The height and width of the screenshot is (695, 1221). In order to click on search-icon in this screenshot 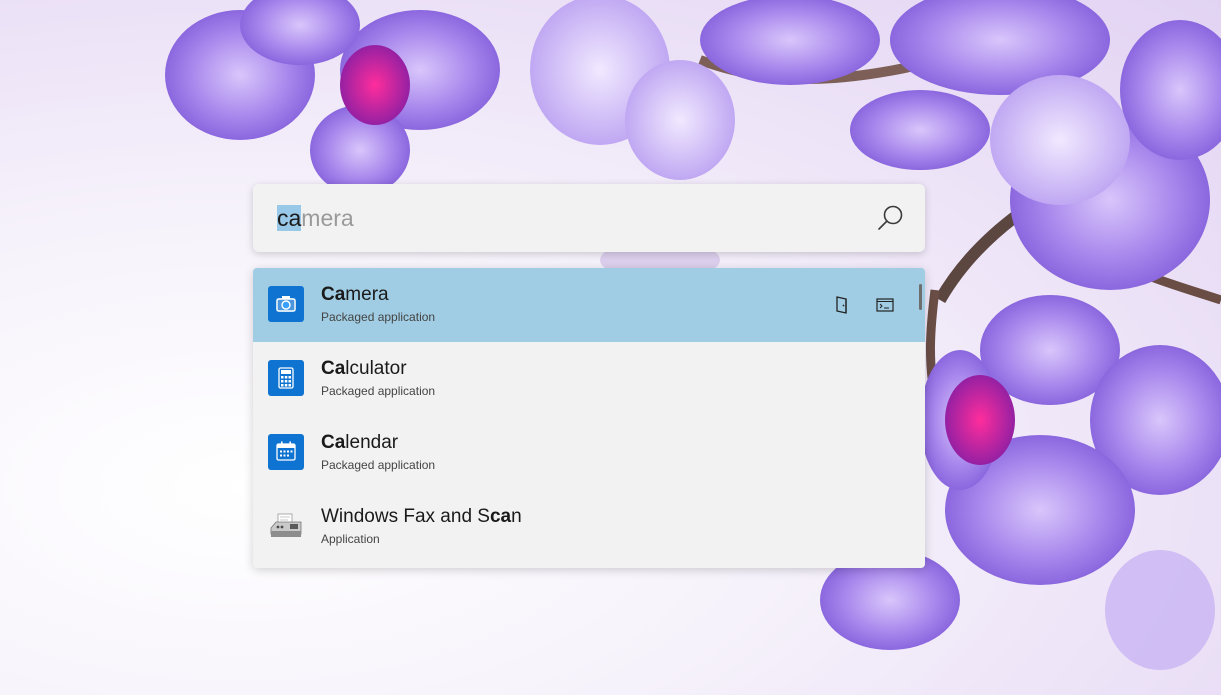, I will do `click(890, 218)`.